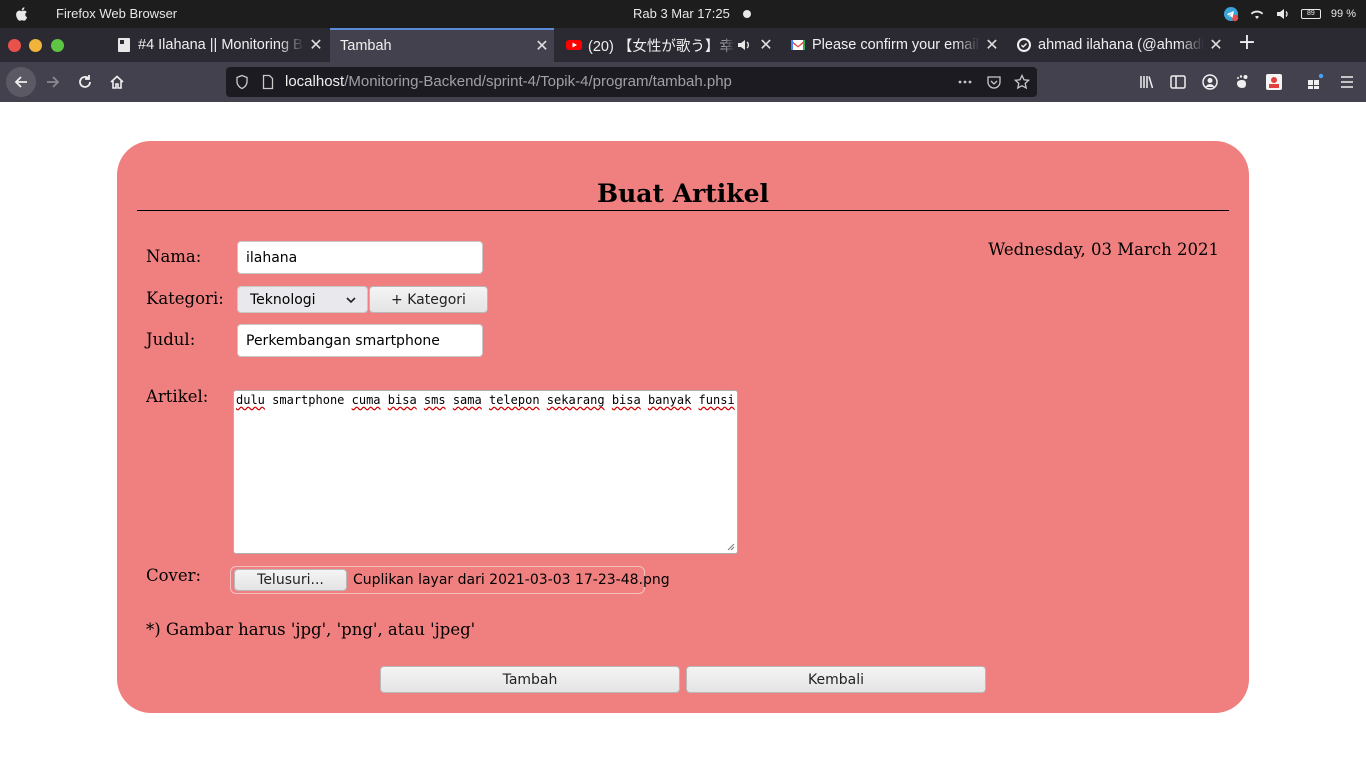 The image size is (1366, 768). Describe the element at coordinates (1347, 82) in the screenshot. I see `hamburger-menu-icon` at that location.